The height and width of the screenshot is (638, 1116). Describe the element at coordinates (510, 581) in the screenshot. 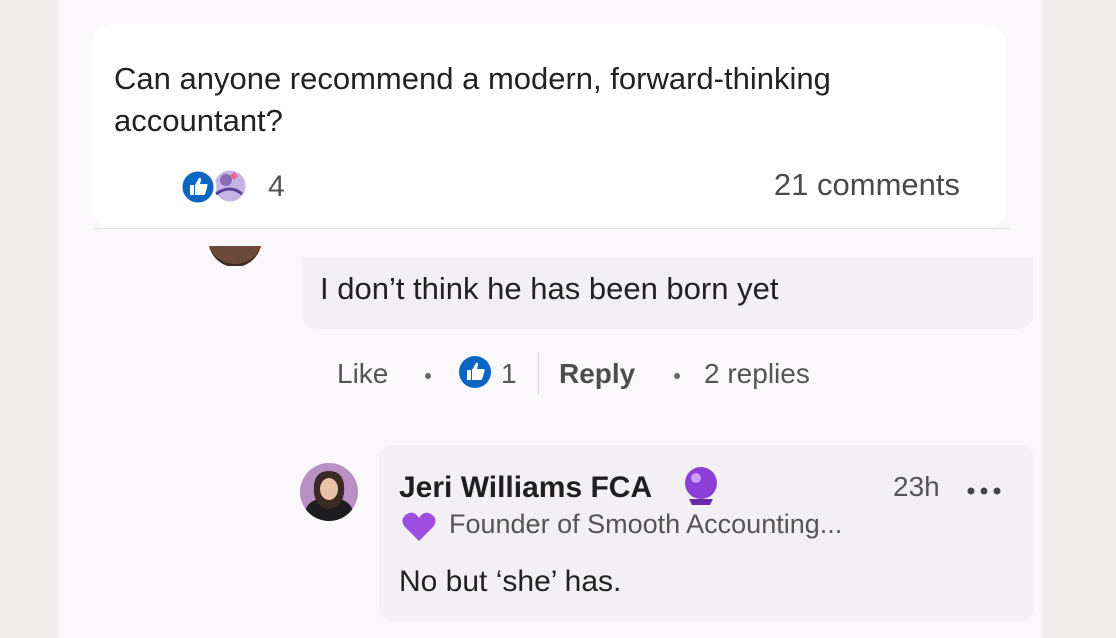

I see `reply-text: No but ‘she’ has.` at that location.